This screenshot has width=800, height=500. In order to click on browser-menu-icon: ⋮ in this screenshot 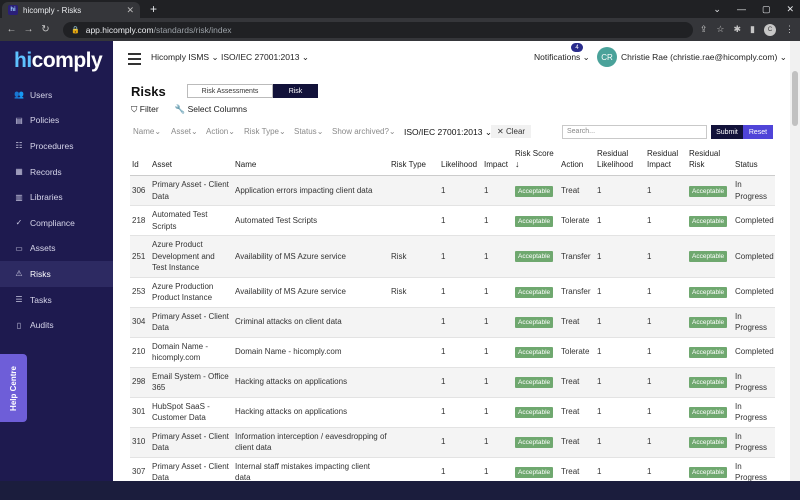, I will do `click(789, 29)`.